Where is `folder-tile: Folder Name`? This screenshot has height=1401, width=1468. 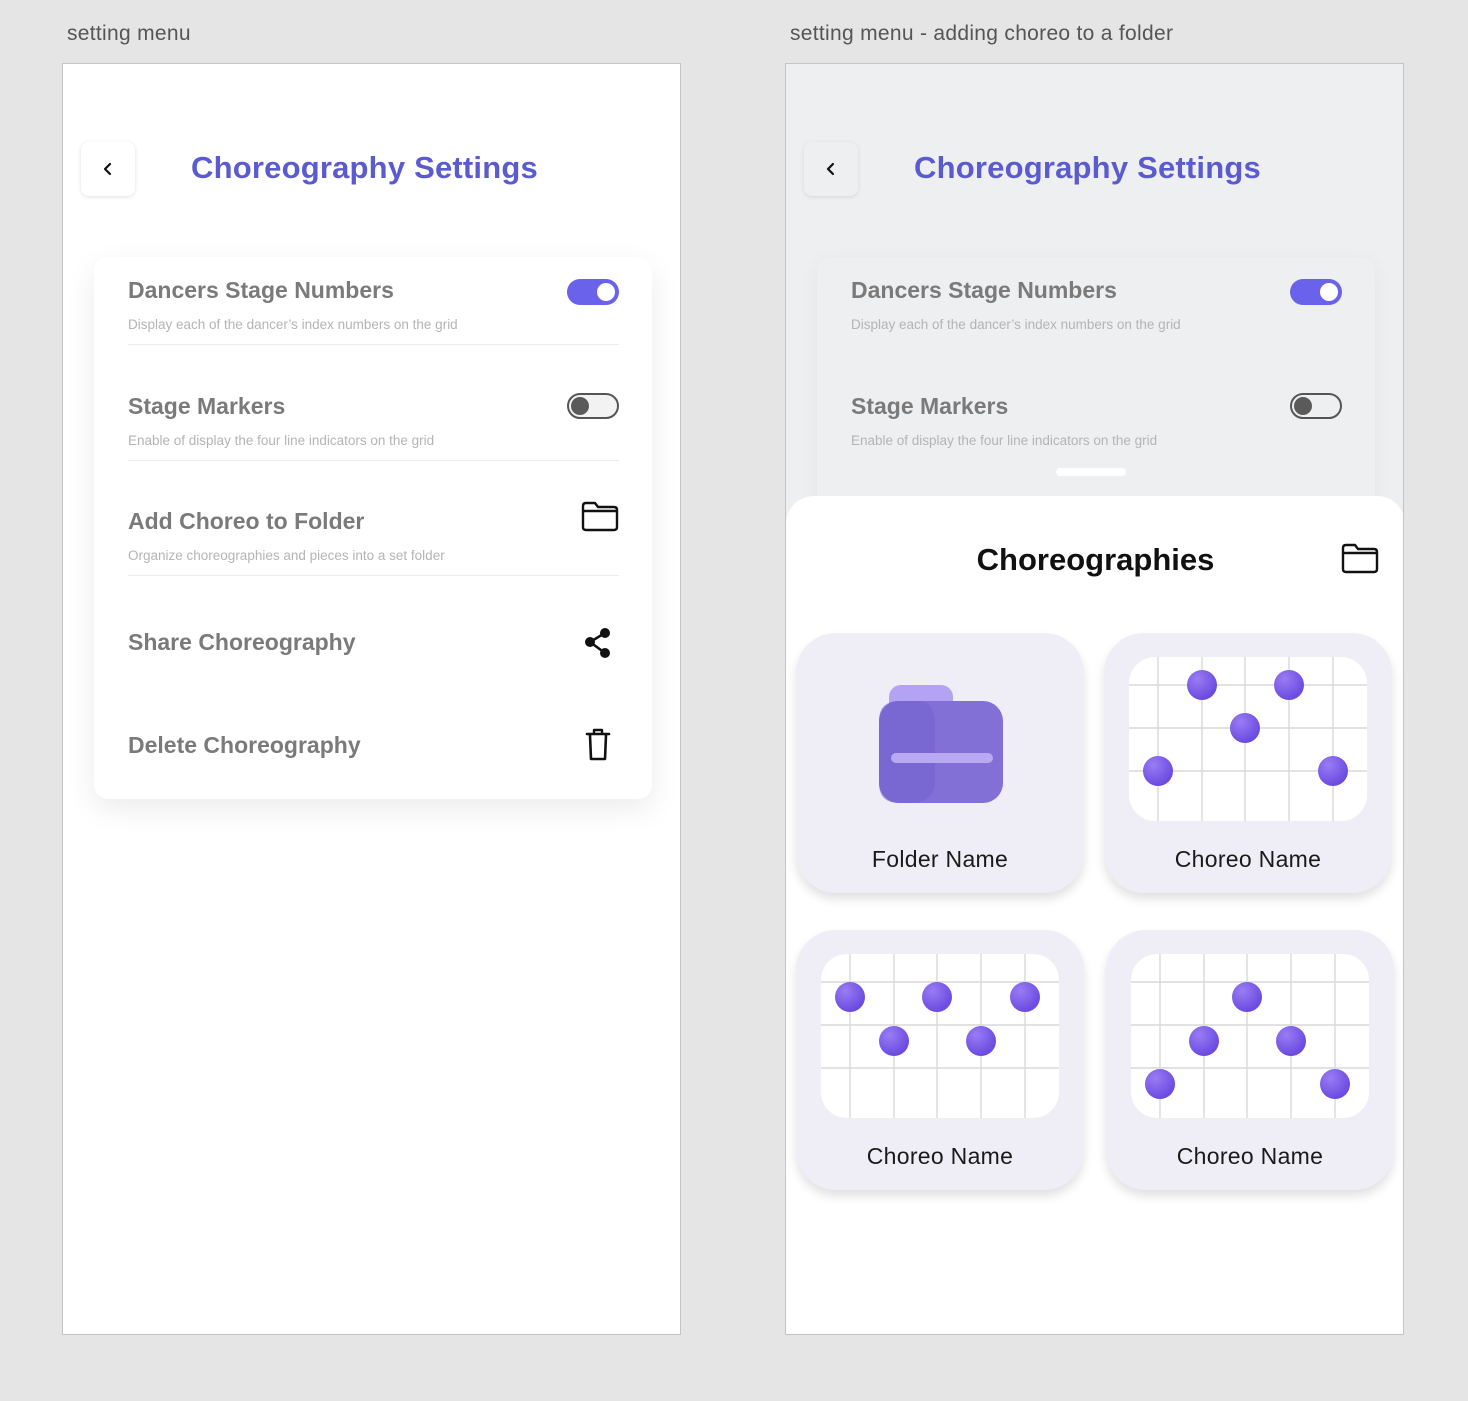
folder-tile: Folder Name is located at coordinates (940, 763).